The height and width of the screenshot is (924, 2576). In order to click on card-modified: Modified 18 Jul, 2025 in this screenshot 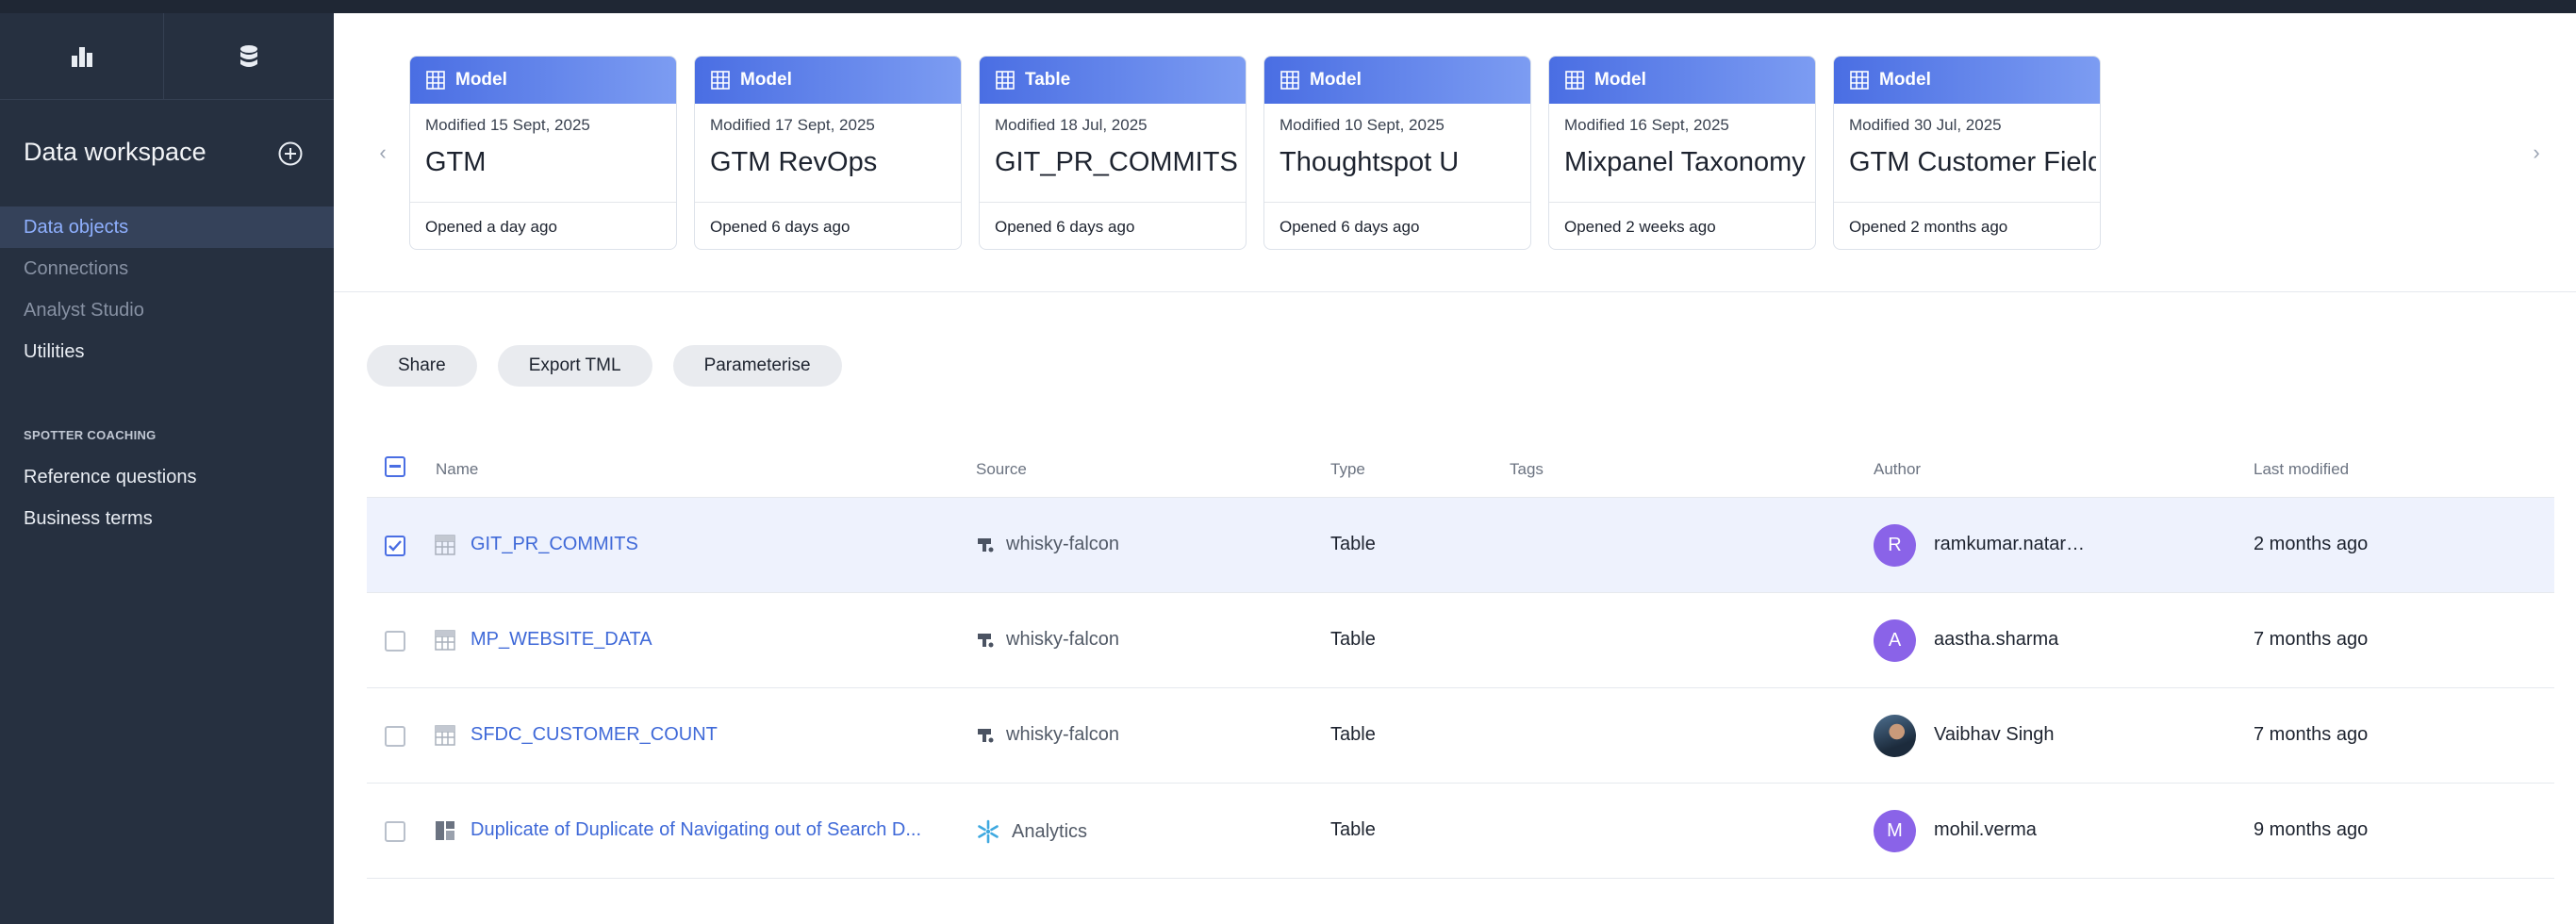, I will do `click(1071, 125)`.